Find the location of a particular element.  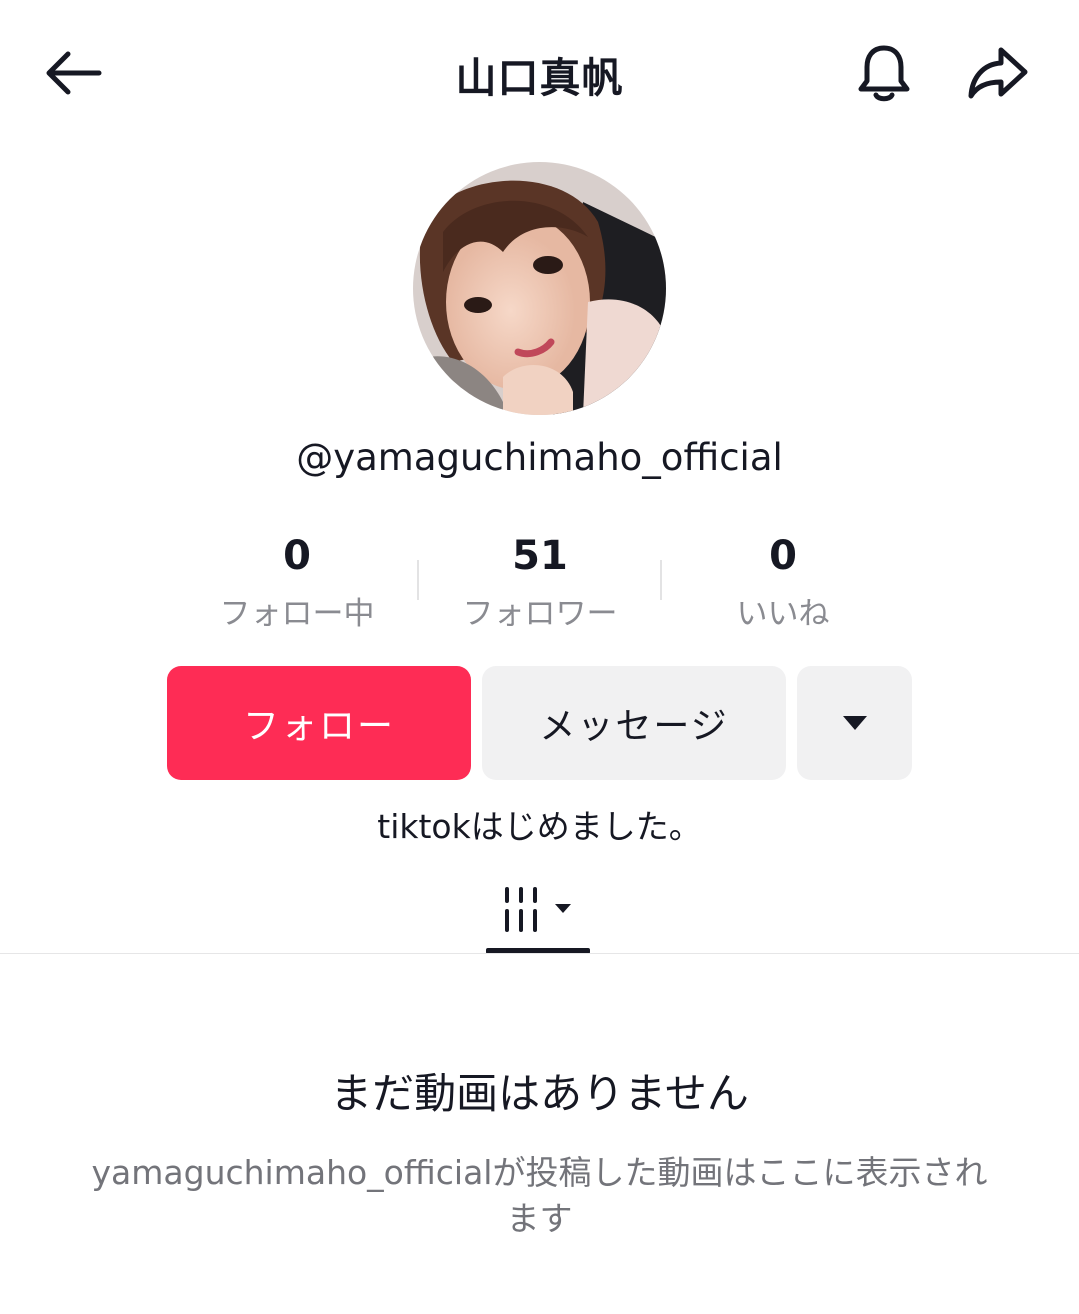

tab-divider is located at coordinates (539, 953).